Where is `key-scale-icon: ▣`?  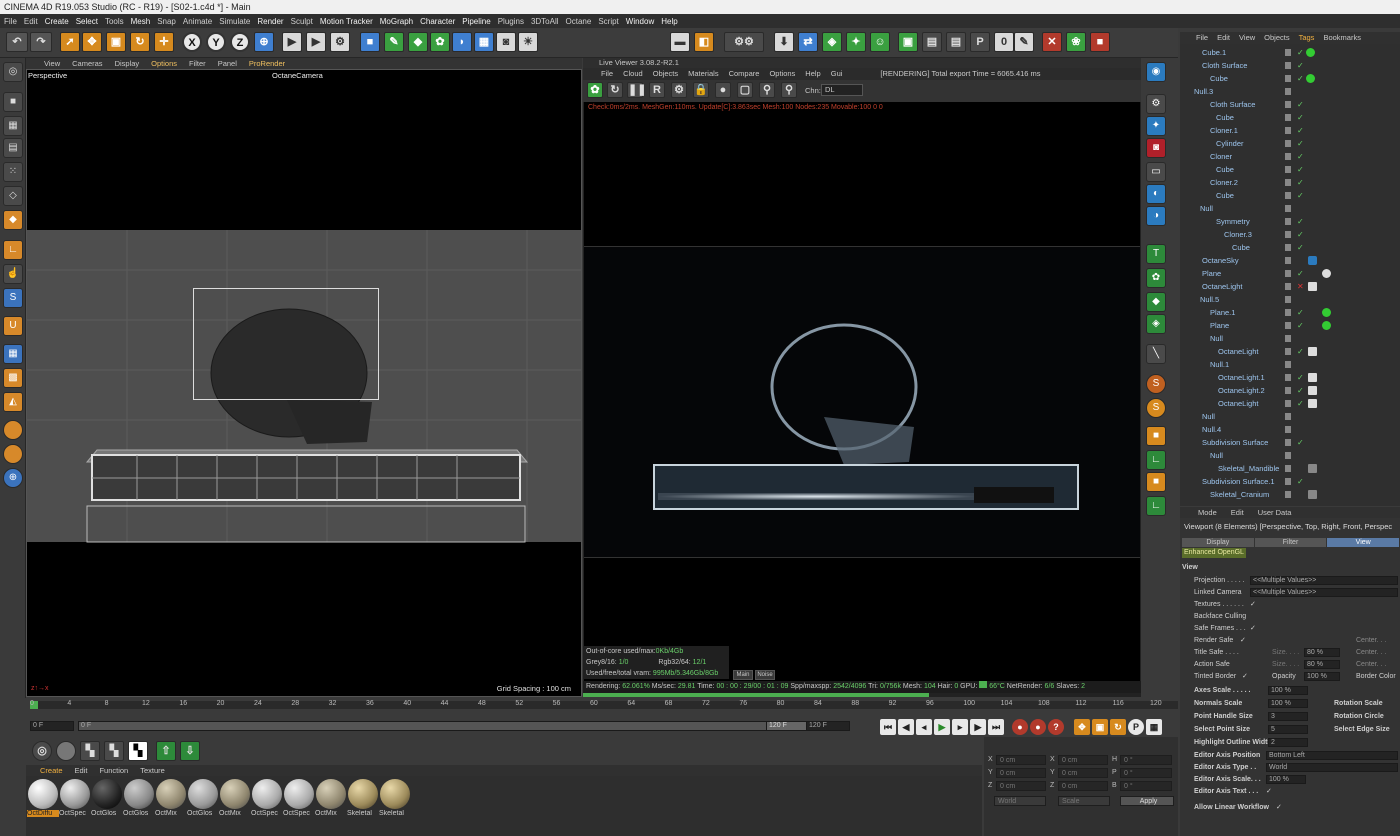
key-scale-icon: ▣ is located at coordinates (1100, 727).